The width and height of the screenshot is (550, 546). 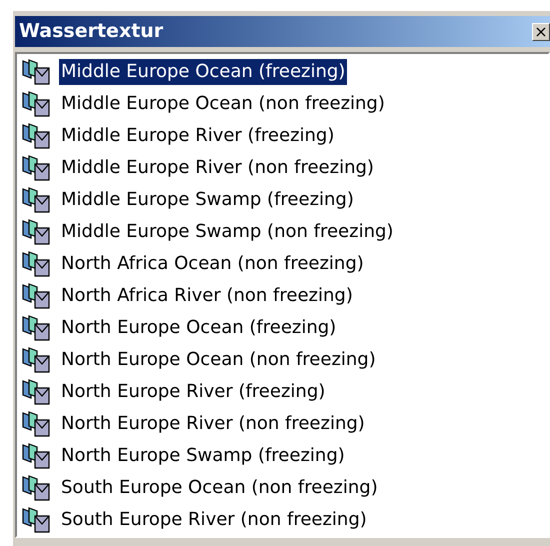 I want to click on list-item: Middle Europe Ocean (non freezing), so click(x=223, y=104).